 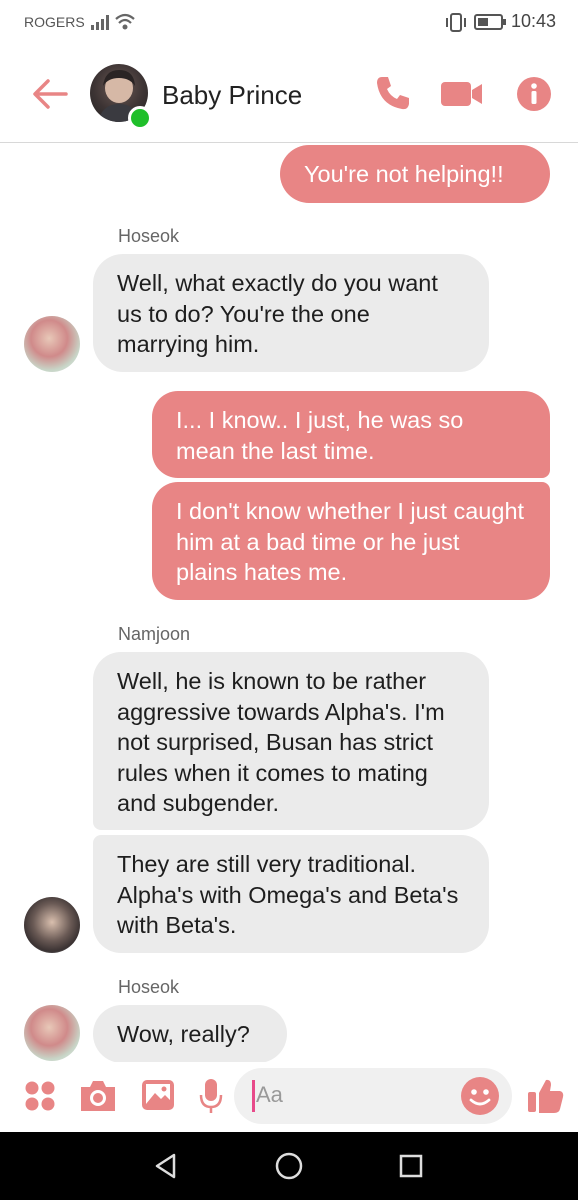 I want to click on back-triangle-icon, so click(x=166, y=1166).